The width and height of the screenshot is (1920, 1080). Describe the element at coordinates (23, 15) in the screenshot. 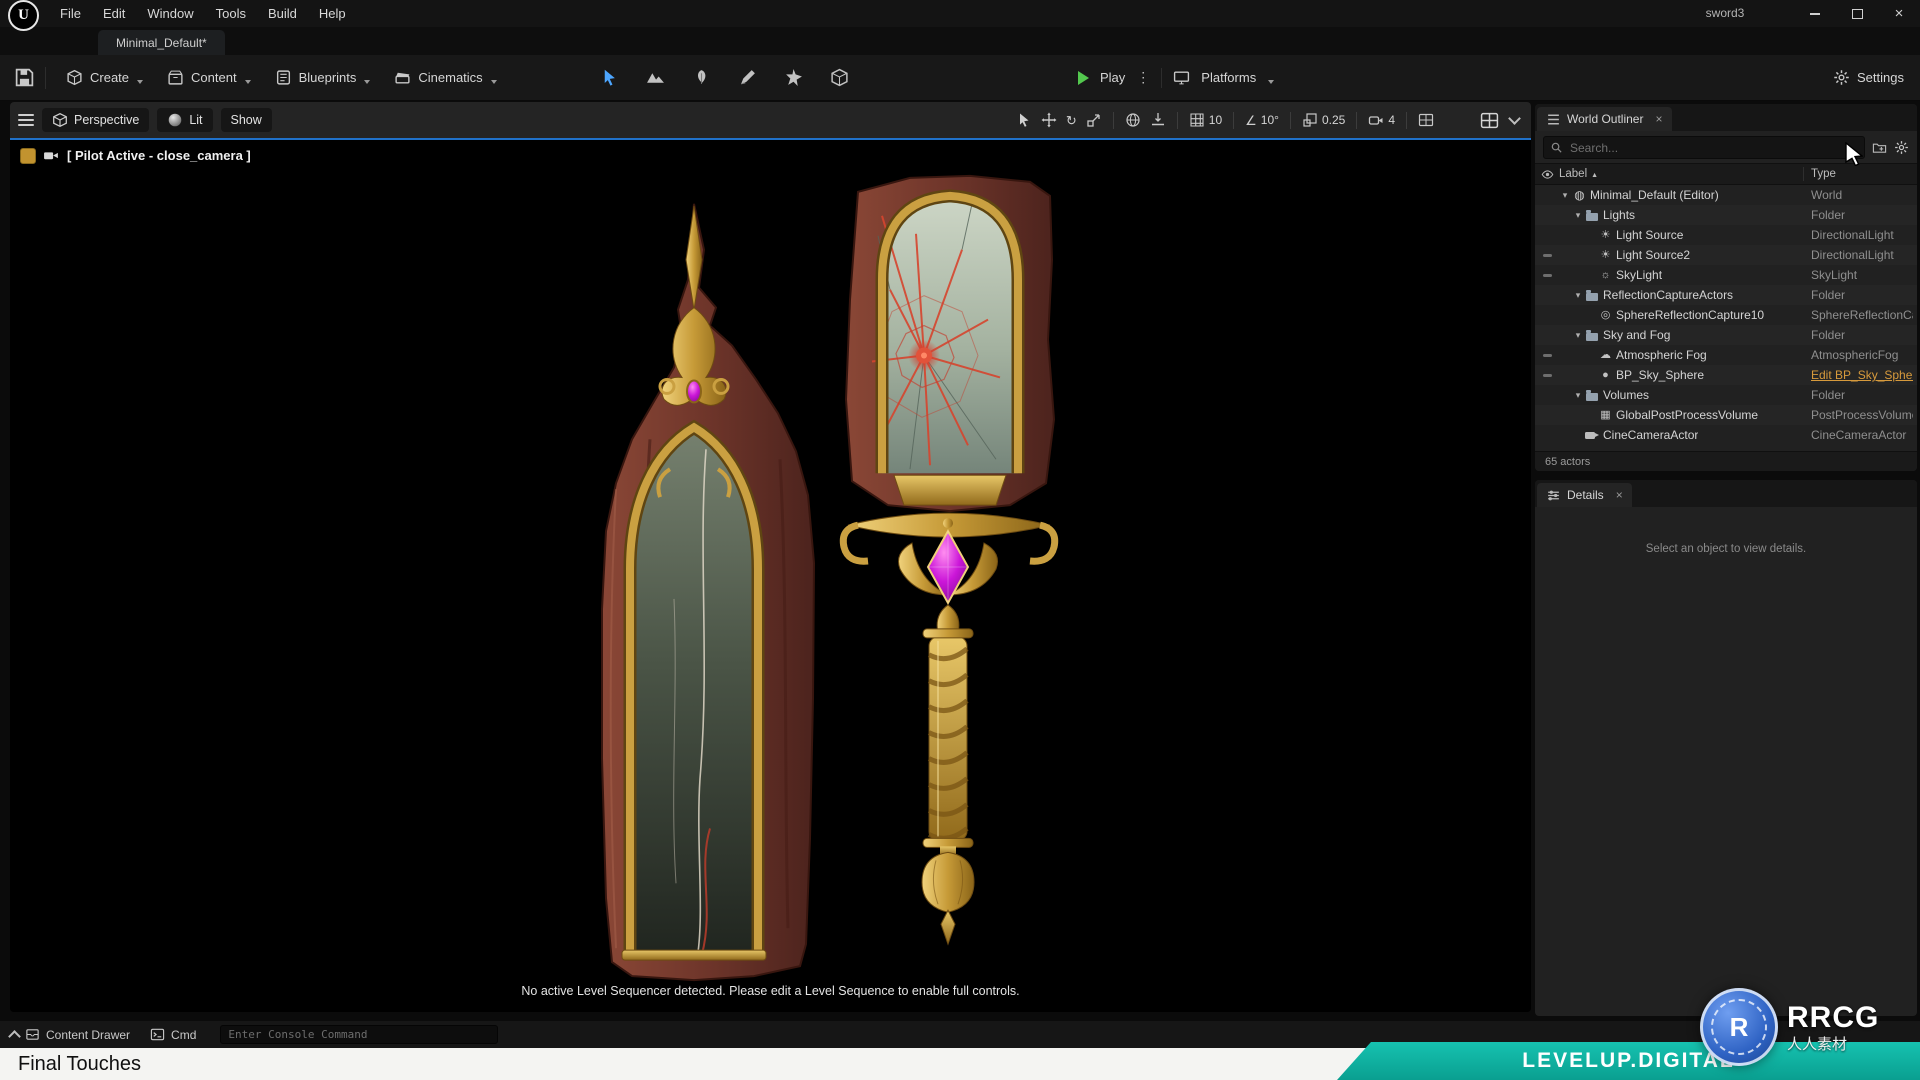

I see `unreal-logo-icon: U` at that location.